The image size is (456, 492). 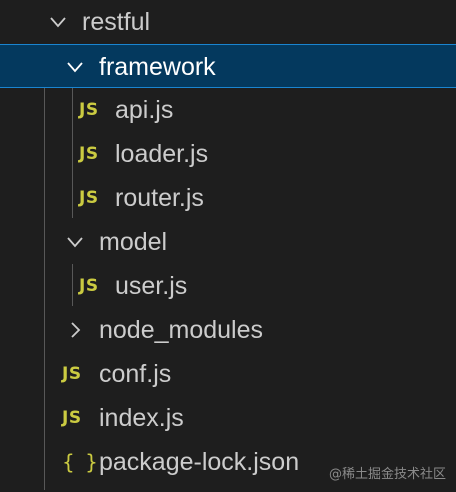 What do you see at coordinates (228, 418) in the screenshot?
I see `file-row-index-js: JS index.js` at bounding box center [228, 418].